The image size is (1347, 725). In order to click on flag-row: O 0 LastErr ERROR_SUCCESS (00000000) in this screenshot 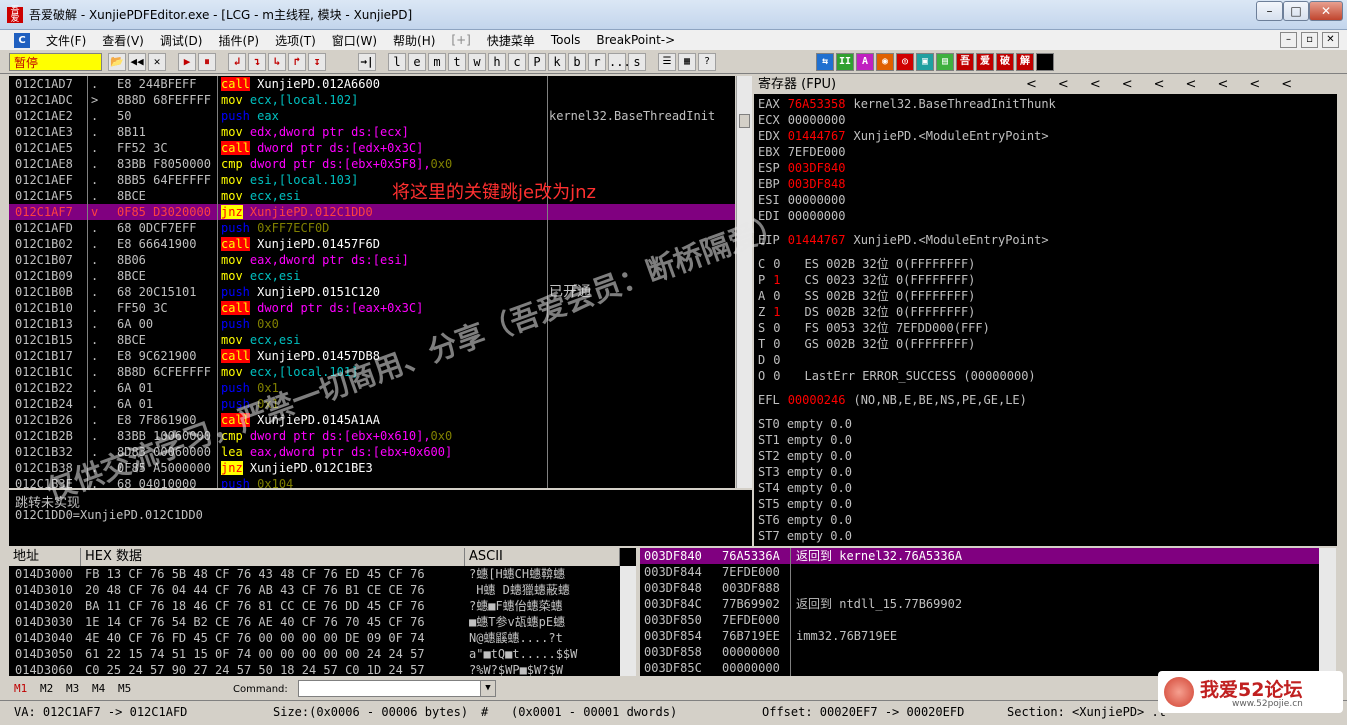, I will do `click(897, 376)`.